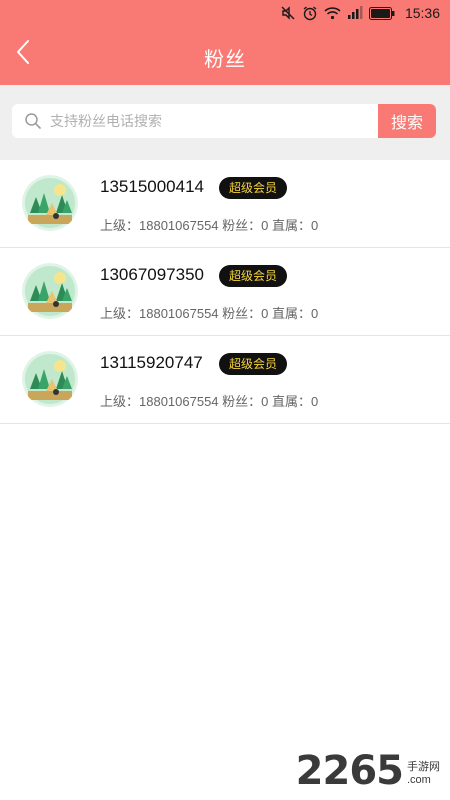 Image resolution: width=450 pixels, height=800 pixels. Describe the element at coordinates (211, 121) in the screenshot. I see `search-input` at that location.